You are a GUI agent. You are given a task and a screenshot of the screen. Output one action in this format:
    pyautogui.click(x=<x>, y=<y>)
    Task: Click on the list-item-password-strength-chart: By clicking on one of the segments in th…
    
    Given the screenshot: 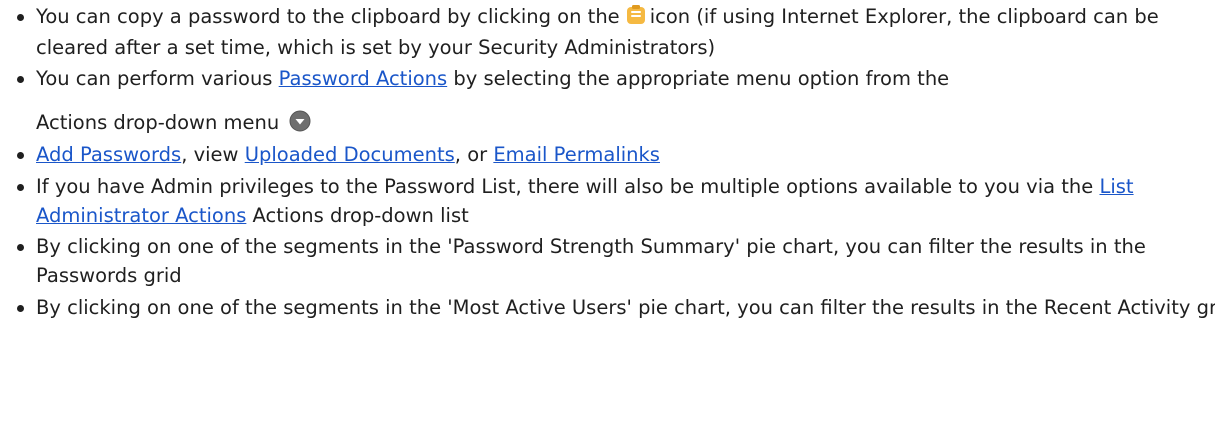 What is the action you would take?
    pyautogui.click(x=607, y=261)
    